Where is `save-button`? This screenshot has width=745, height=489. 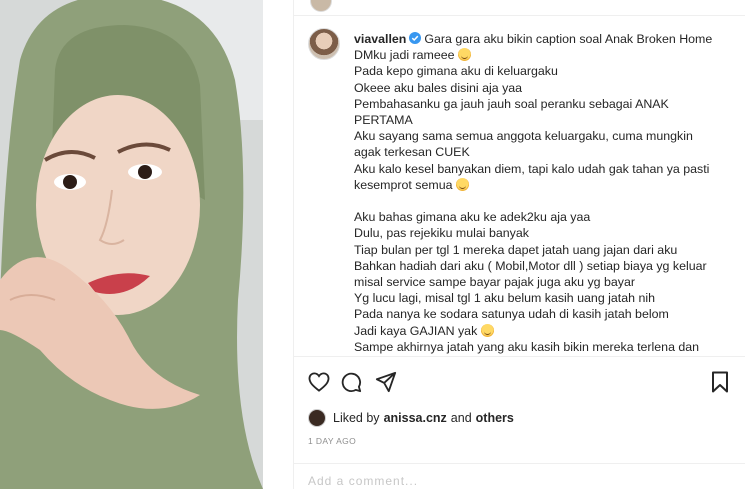
save-button is located at coordinates (720, 382).